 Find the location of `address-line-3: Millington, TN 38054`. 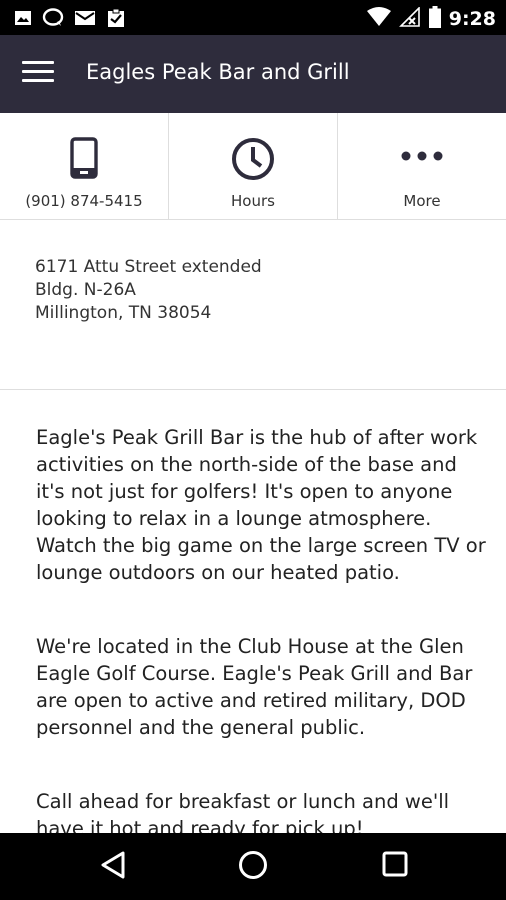

address-line-3: Millington, TN 38054 is located at coordinates (123, 313).